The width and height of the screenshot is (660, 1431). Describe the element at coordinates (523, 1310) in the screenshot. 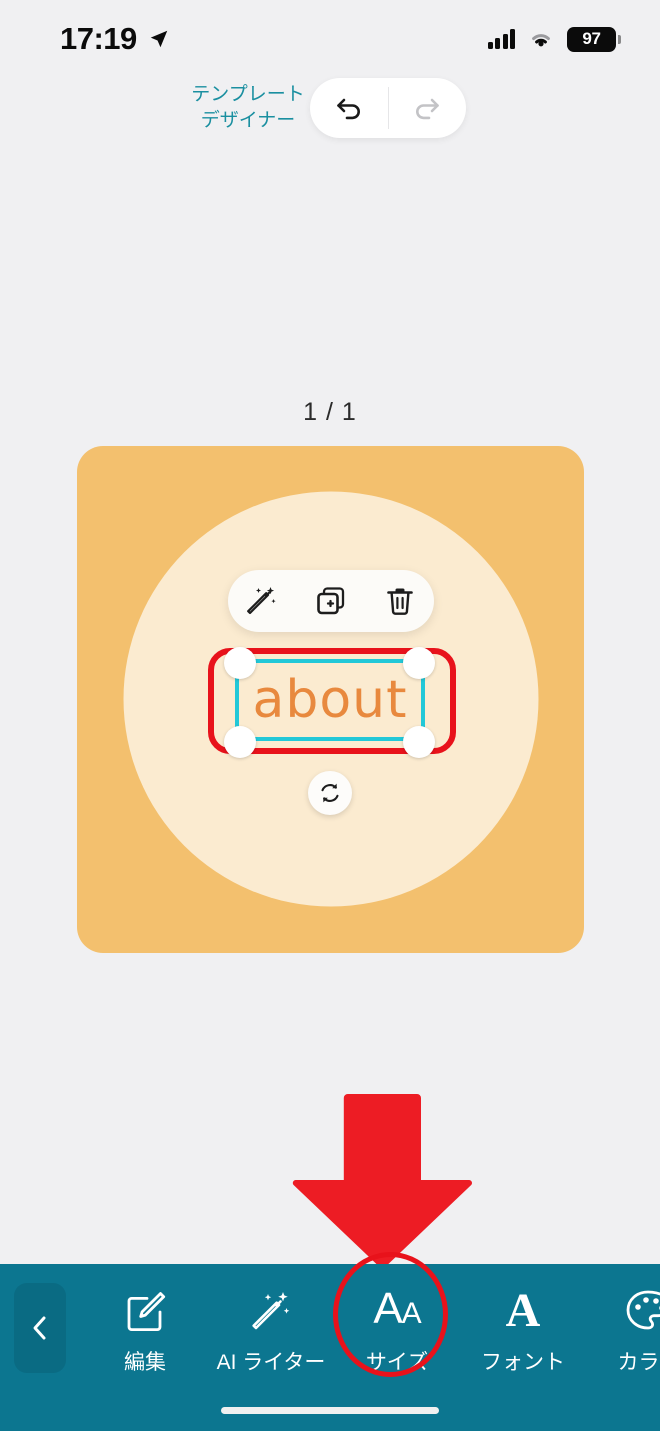

I see `font-icon: A` at that location.